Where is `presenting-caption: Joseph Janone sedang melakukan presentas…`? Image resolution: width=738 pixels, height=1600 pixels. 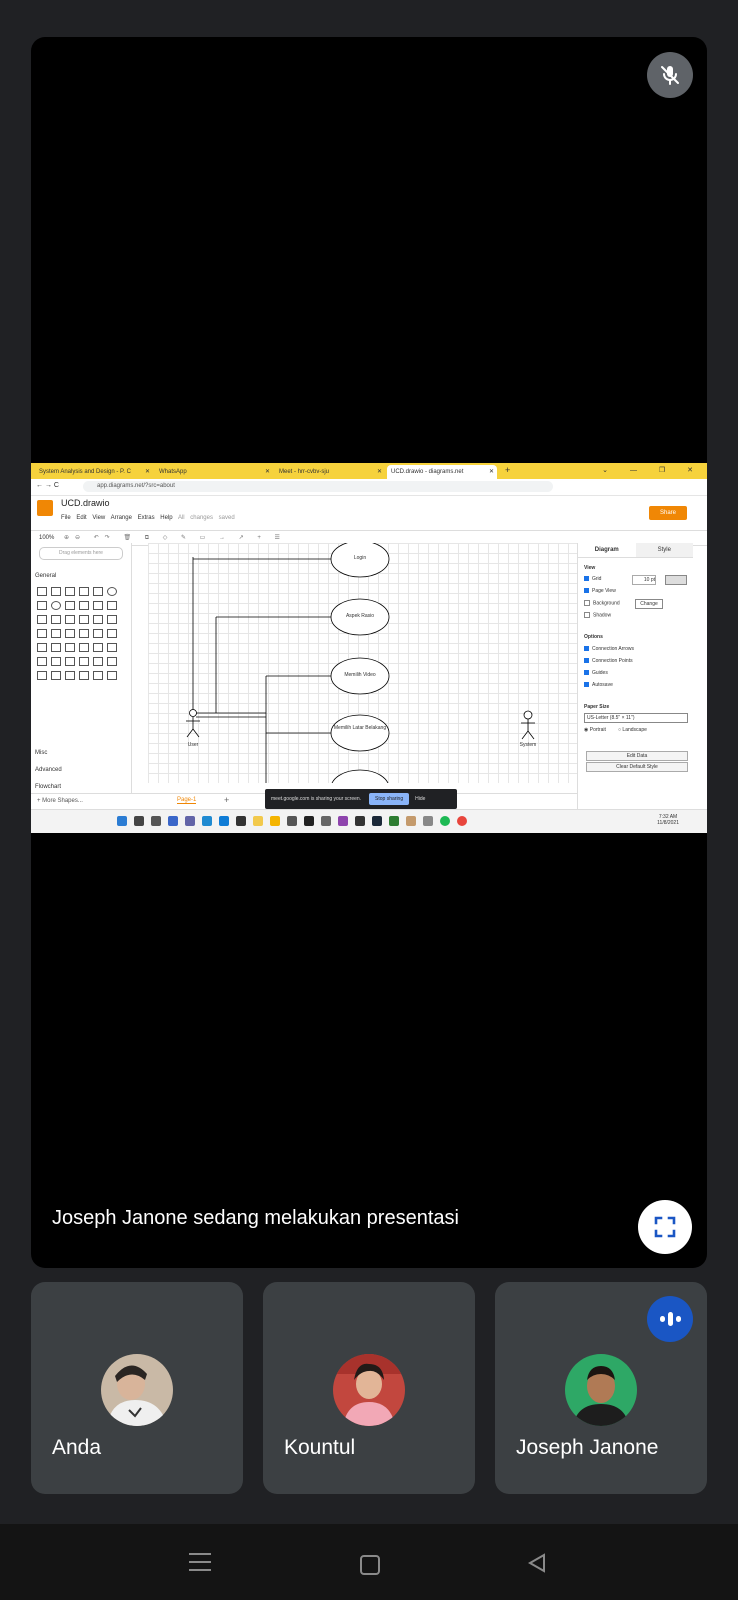 presenting-caption: Joseph Janone sedang melakukan presentas… is located at coordinates (255, 1218).